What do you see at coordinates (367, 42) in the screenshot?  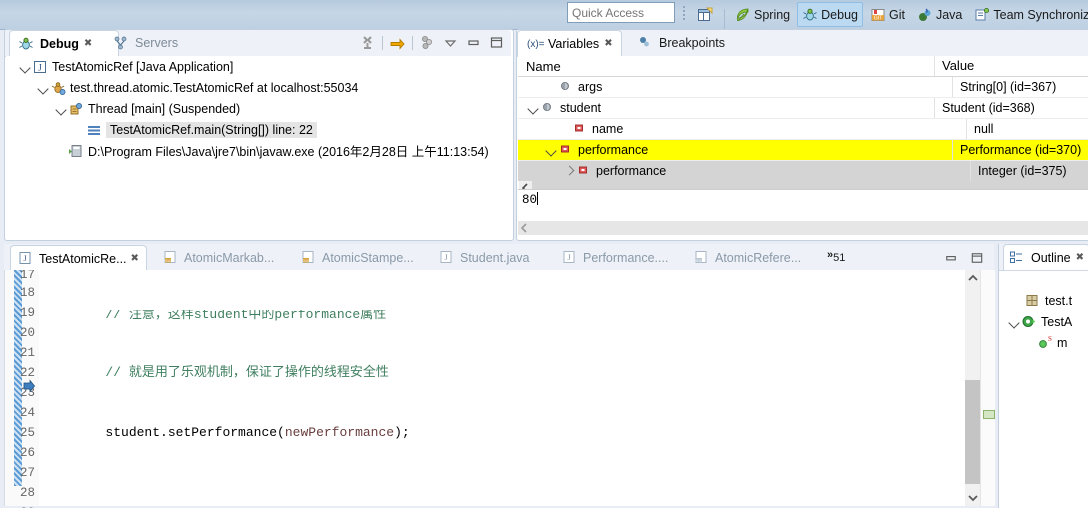 I see `disconnect-icon` at bounding box center [367, 42].